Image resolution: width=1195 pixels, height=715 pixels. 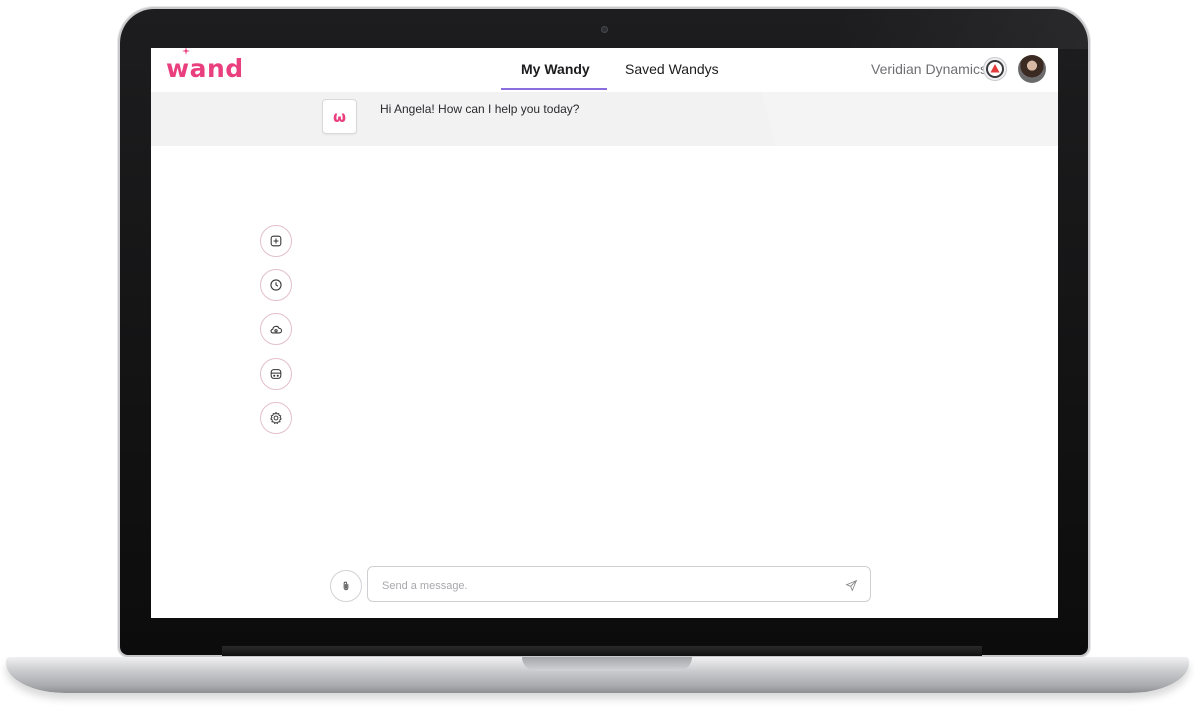 I want to click on user-avatar, so click(x=1032, y=69).